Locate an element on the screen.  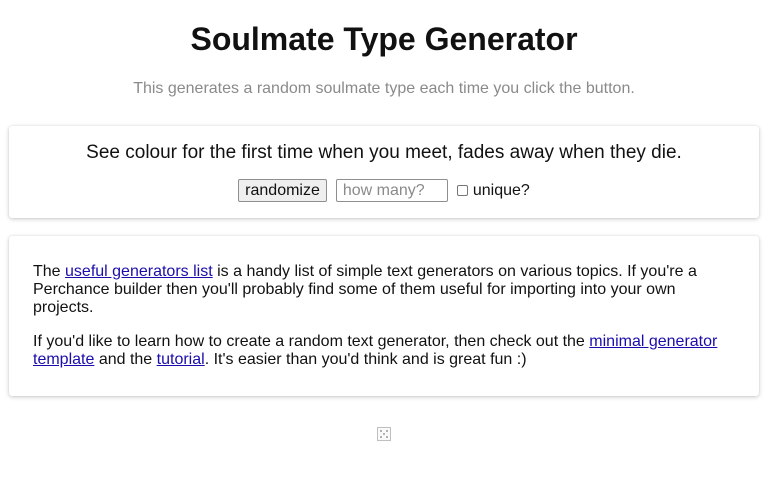
unique-toggle: unique? is located at coordinates (493, 190).